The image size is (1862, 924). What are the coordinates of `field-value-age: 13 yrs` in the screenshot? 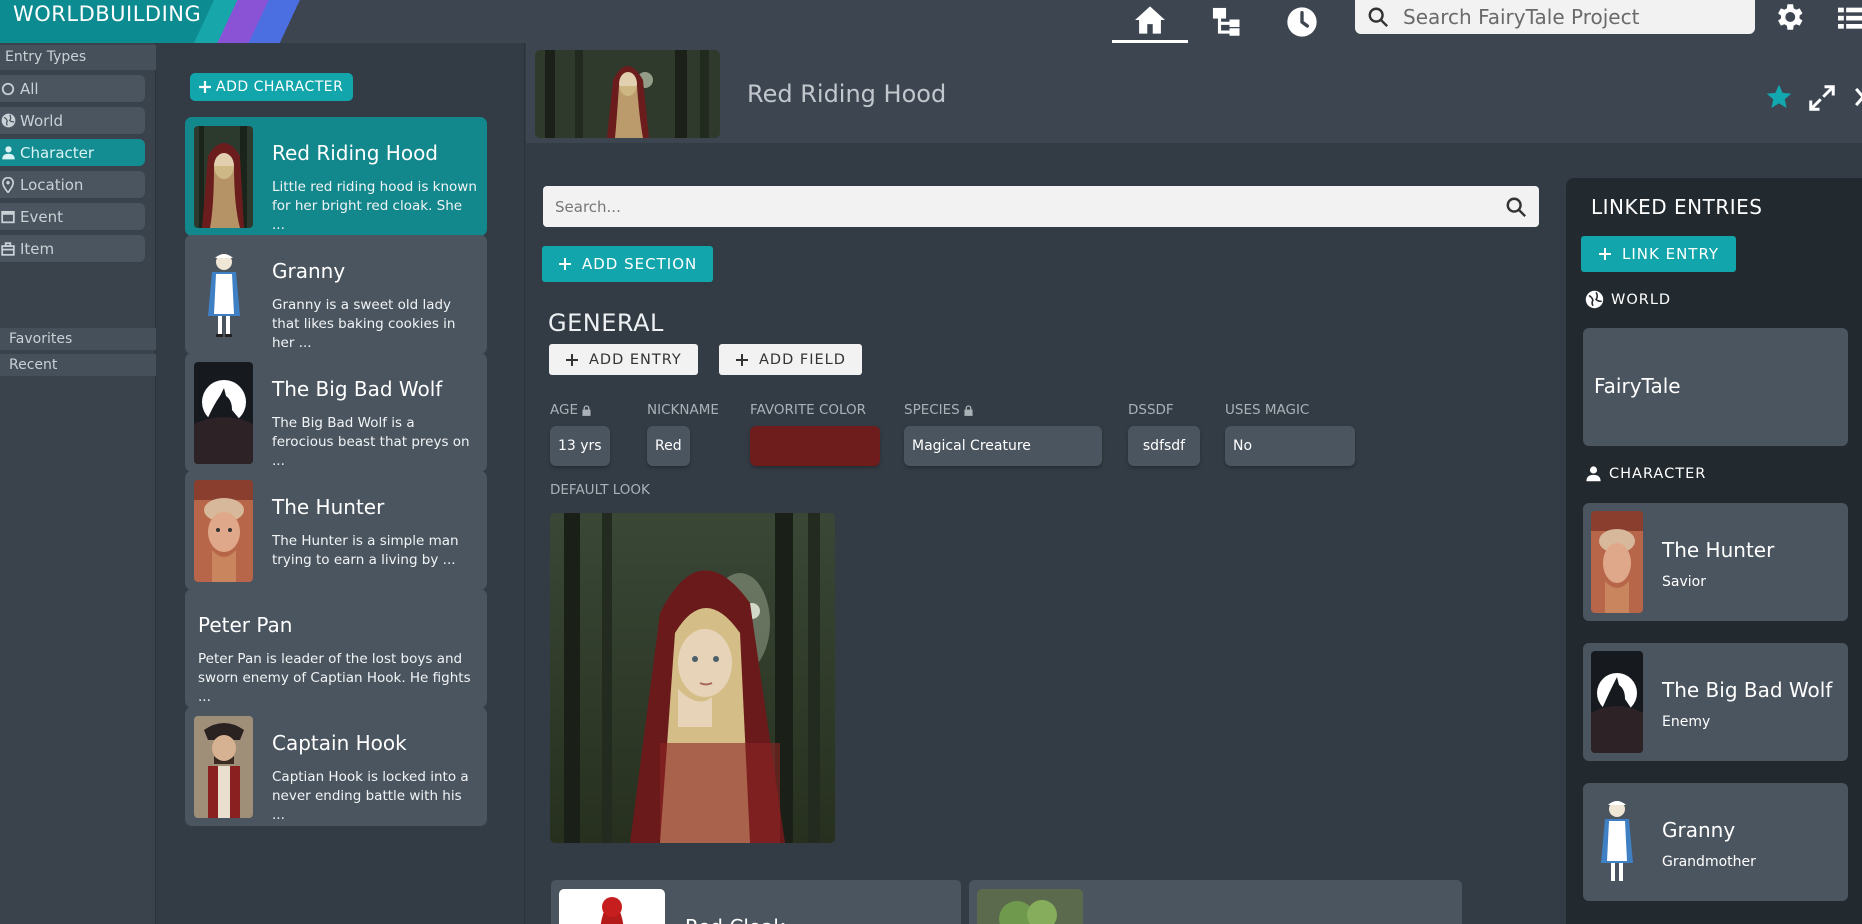 It's located at (580, 446).